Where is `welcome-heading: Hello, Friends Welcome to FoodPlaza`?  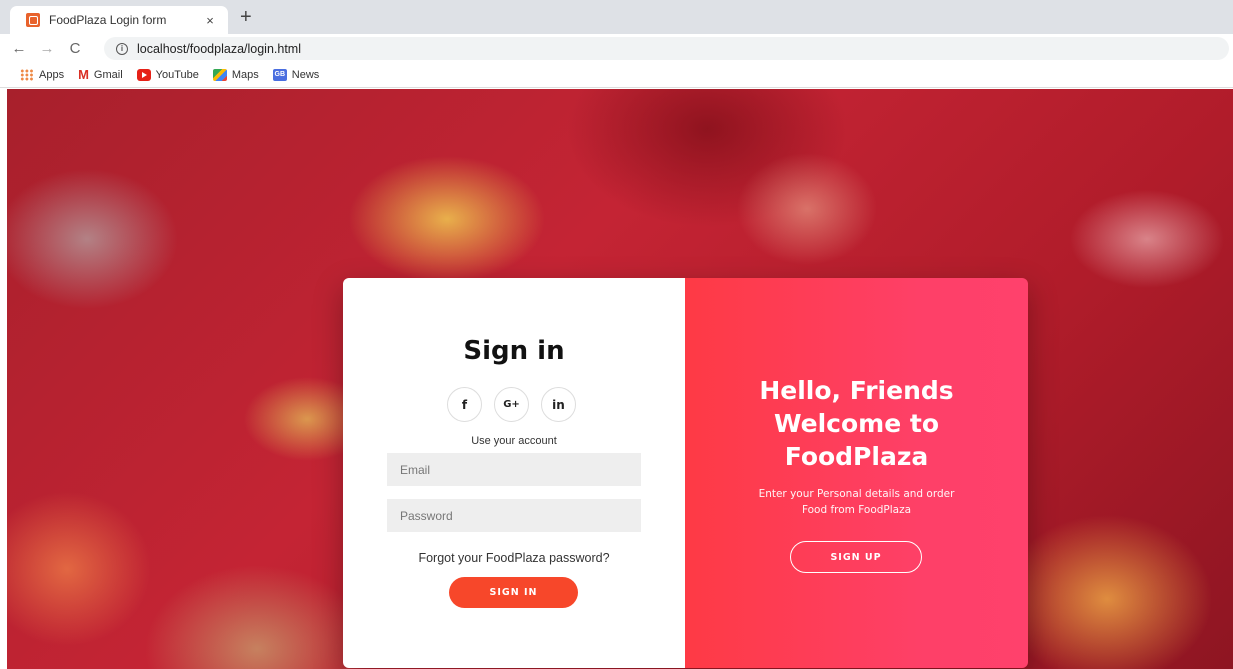 welcome-heading: Hello, Friends Welcome to FoodPlaza is located at coordinates (856, 423).